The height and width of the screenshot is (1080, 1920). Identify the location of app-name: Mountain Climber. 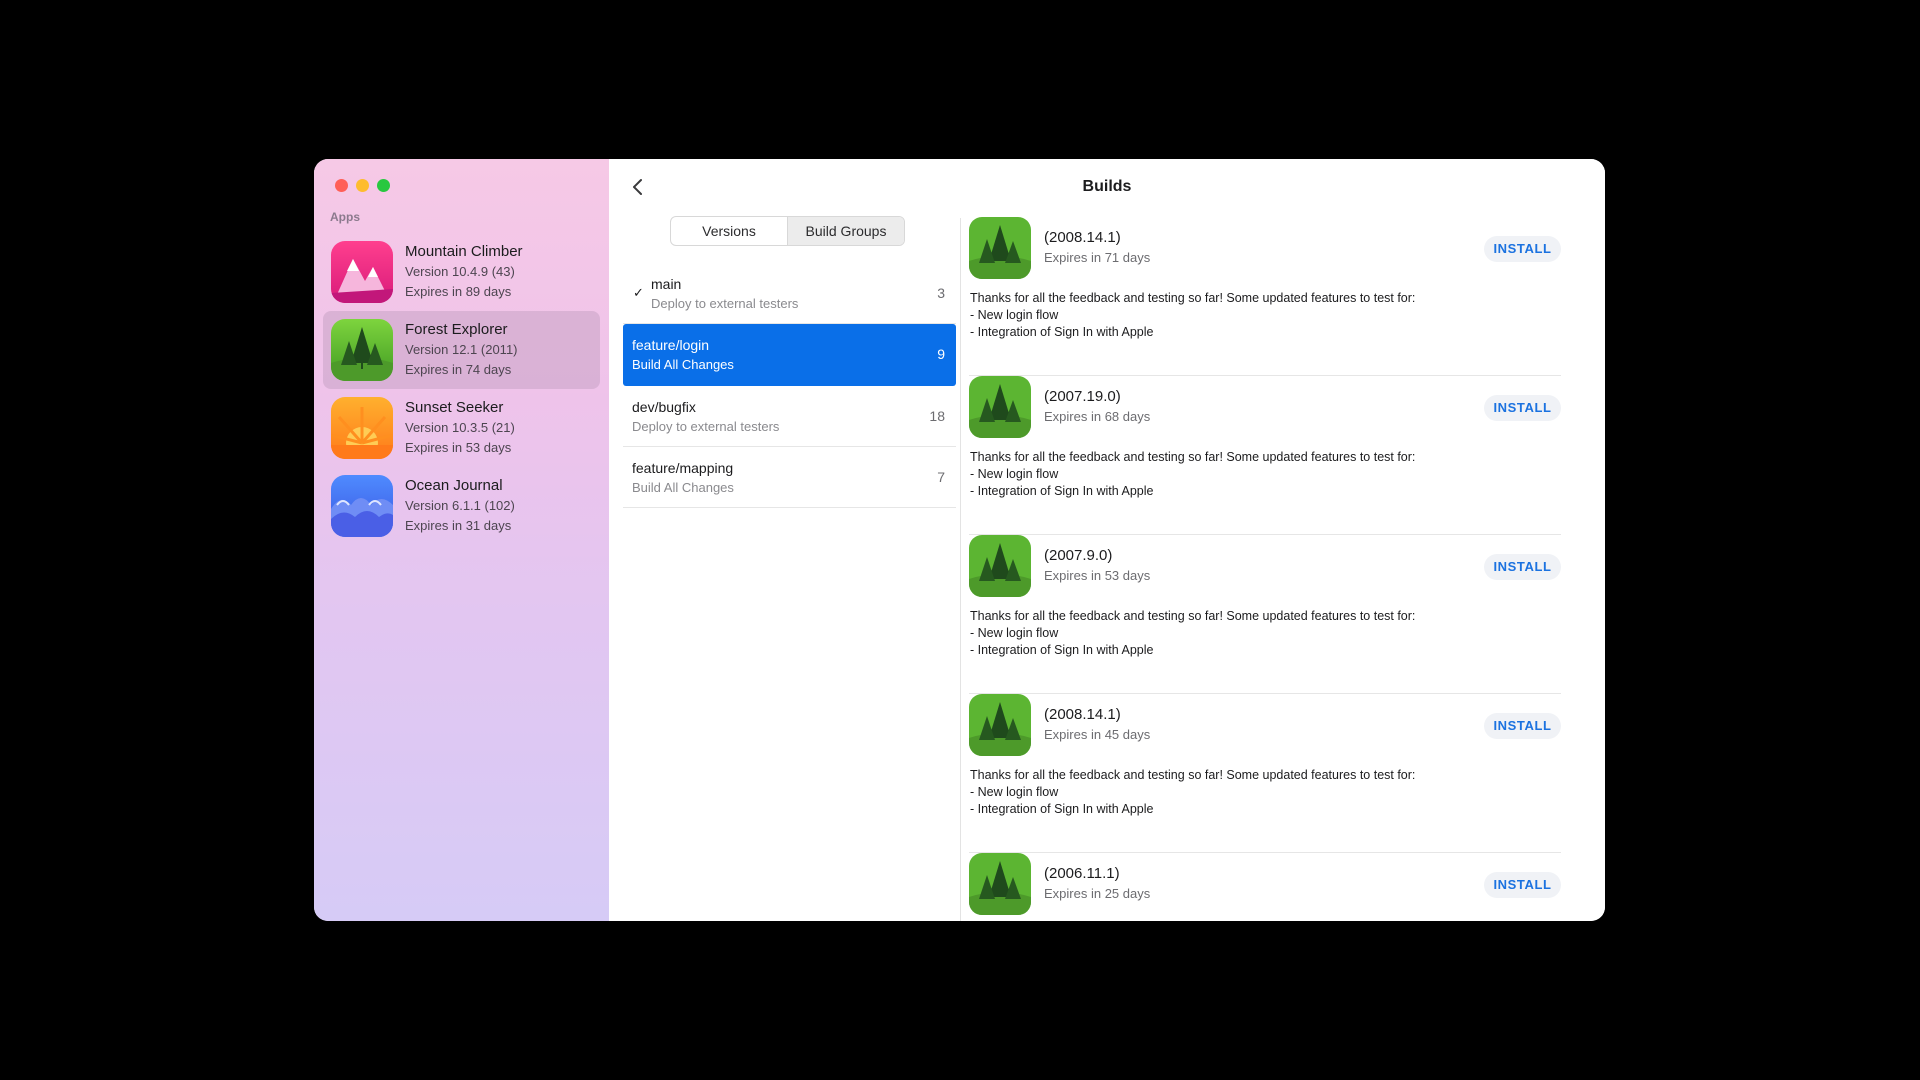
(464, 251).